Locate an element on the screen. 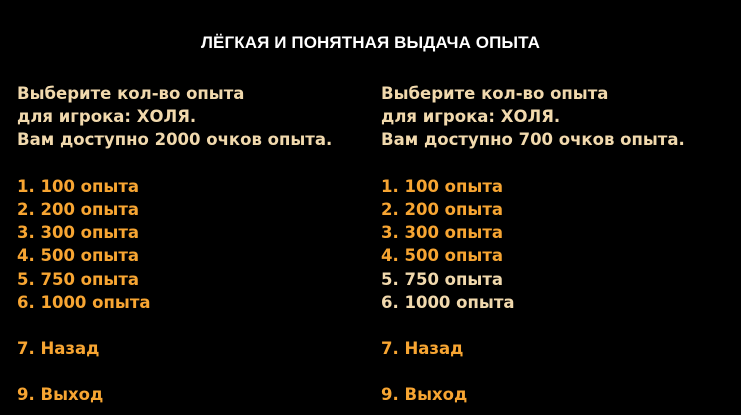  menu-available-xp: Вам доступно 700 очков опыта. is located at coordinates (533, 140).